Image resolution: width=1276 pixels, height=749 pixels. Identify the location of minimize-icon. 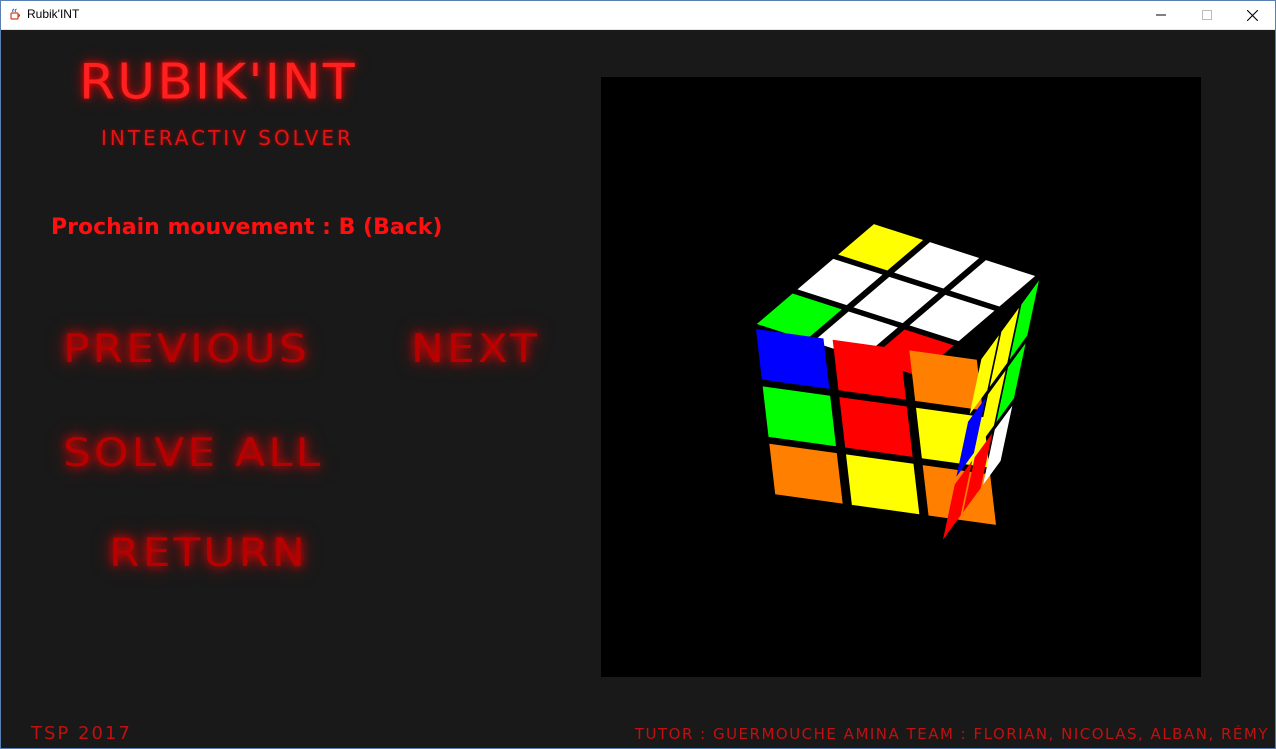
(1161, 15).